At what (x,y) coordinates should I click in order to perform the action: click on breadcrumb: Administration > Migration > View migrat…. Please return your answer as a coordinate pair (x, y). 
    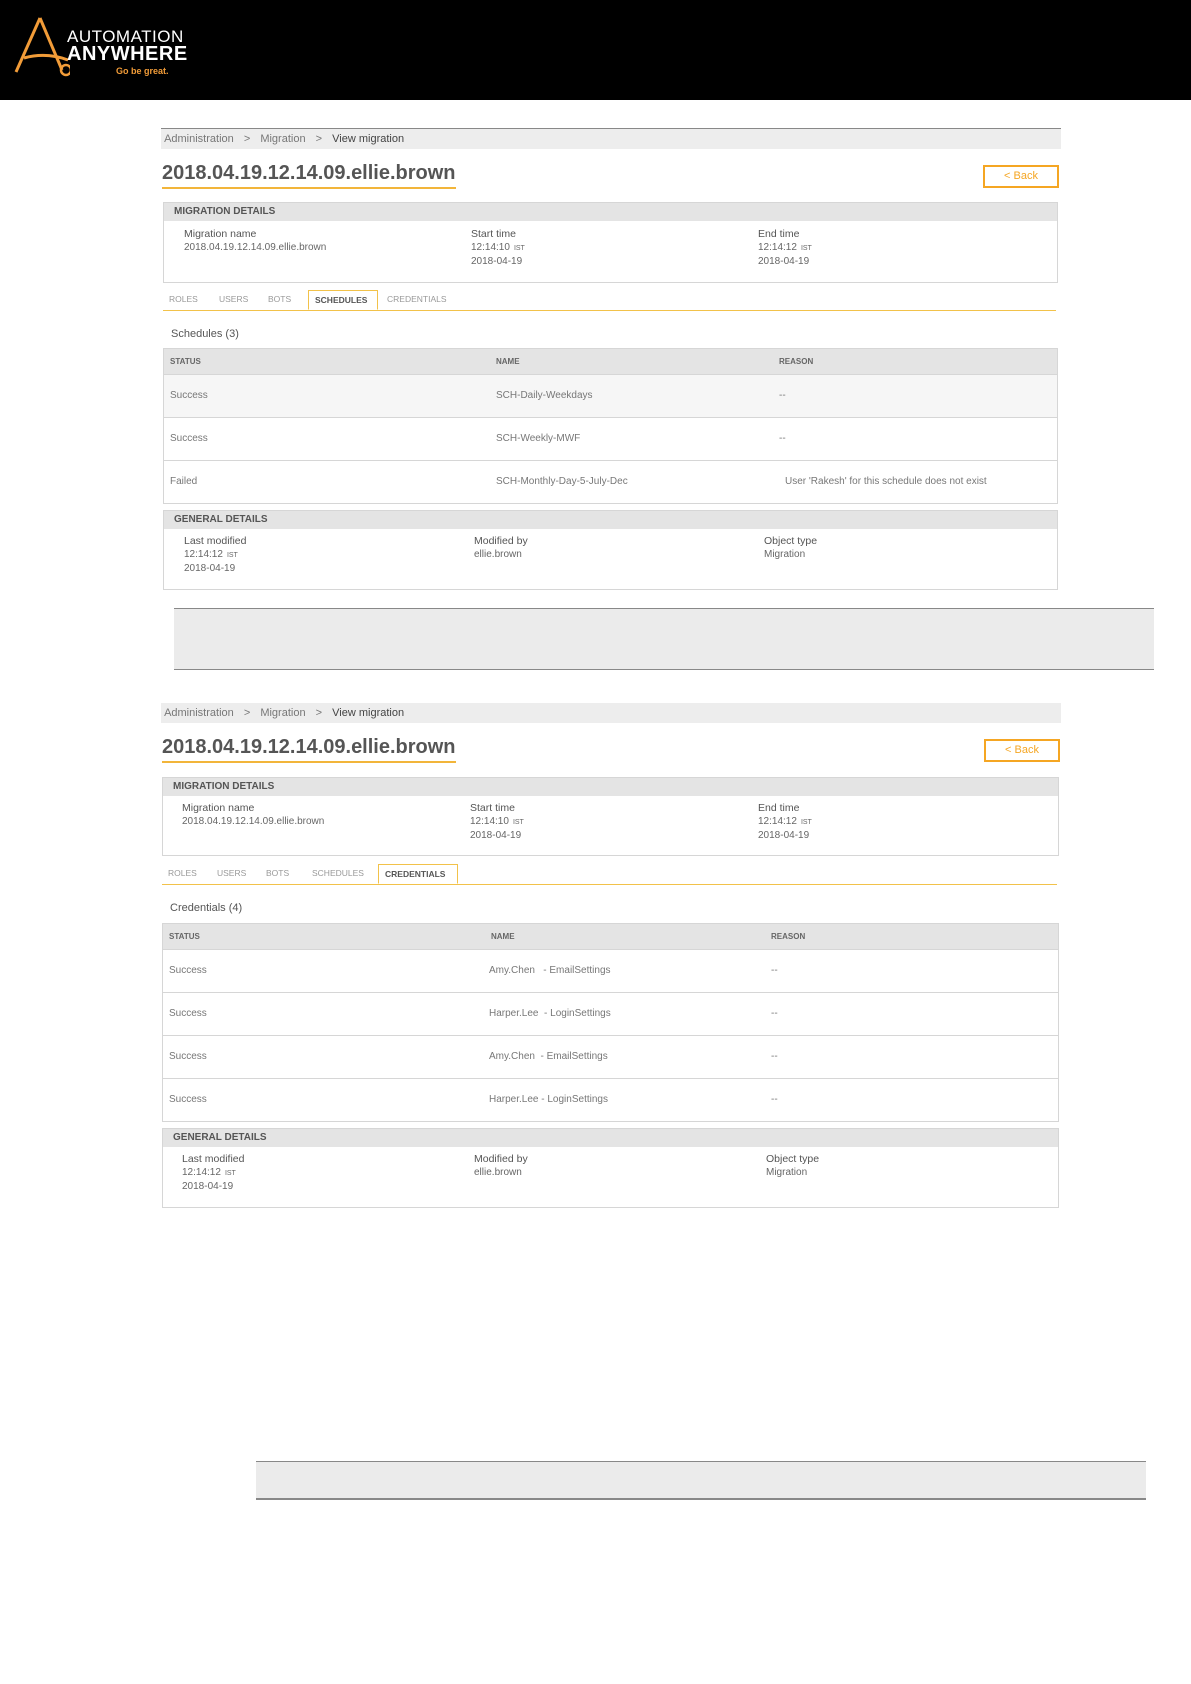
    Looking at the image, I should click on (611, 713).